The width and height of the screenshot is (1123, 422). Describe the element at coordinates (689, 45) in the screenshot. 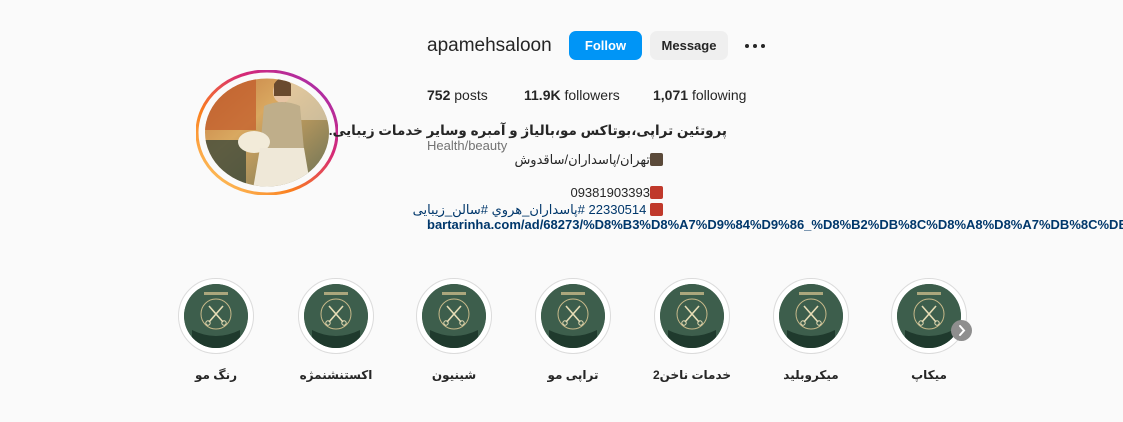

I see `message-button: Message` at that location.